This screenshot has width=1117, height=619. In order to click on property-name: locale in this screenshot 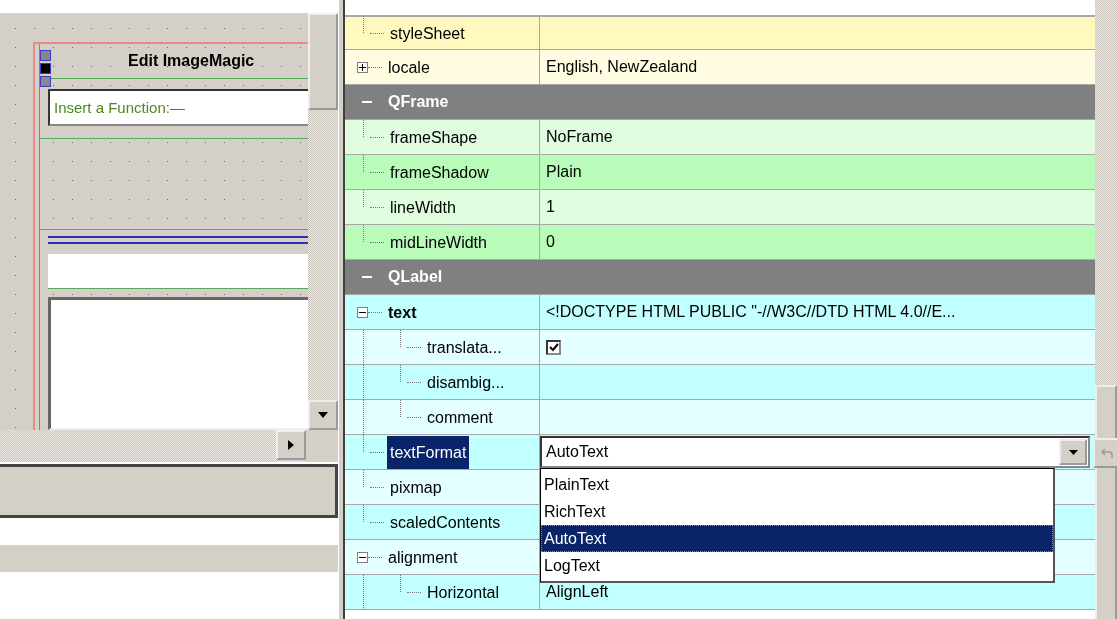, I will do `click(409, 67)`.